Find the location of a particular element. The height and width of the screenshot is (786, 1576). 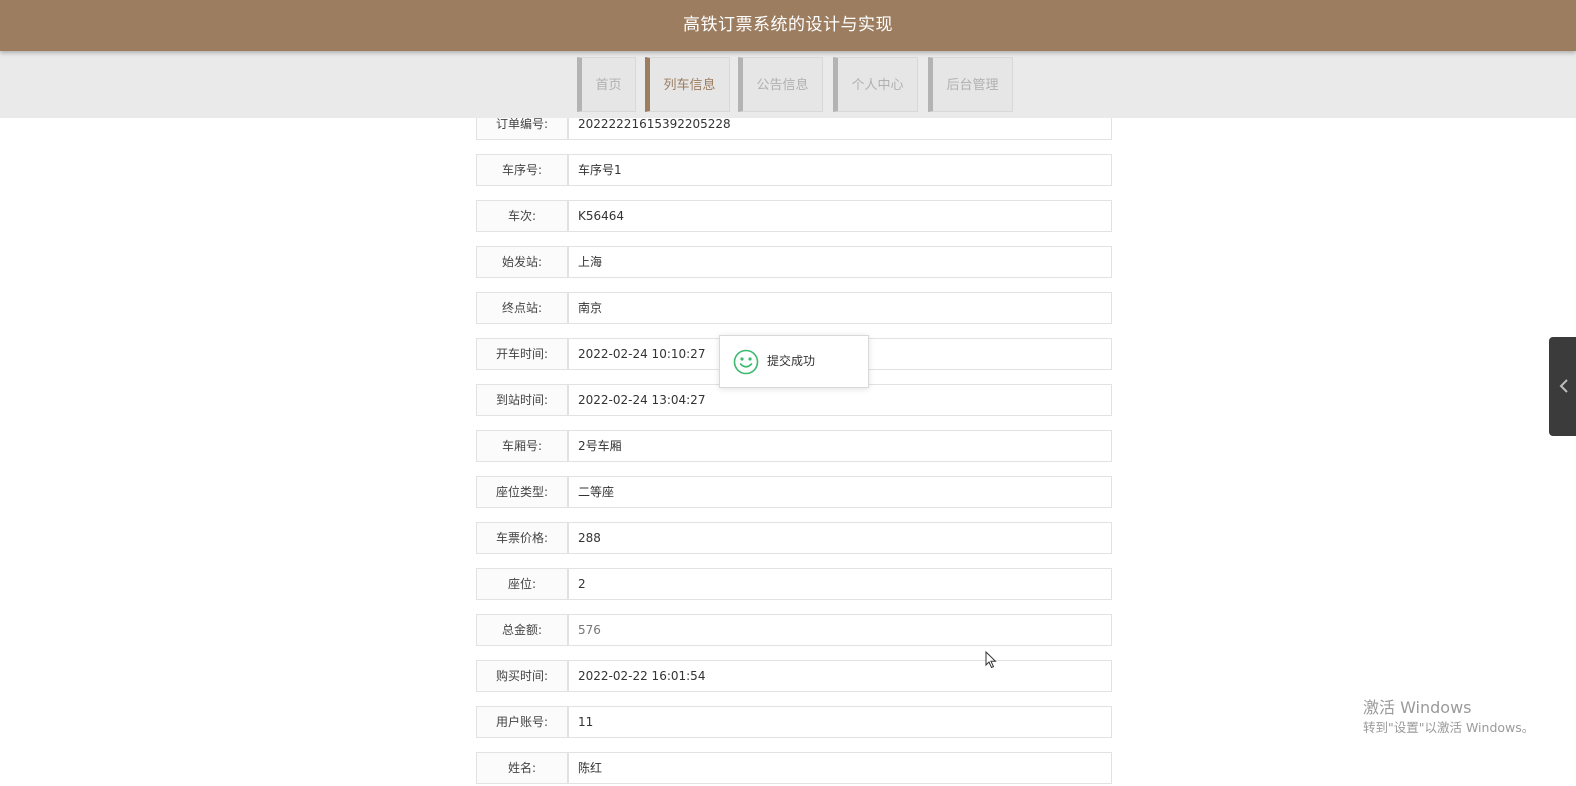

field-label: 车厢号: is located at coordinates (522, 446).